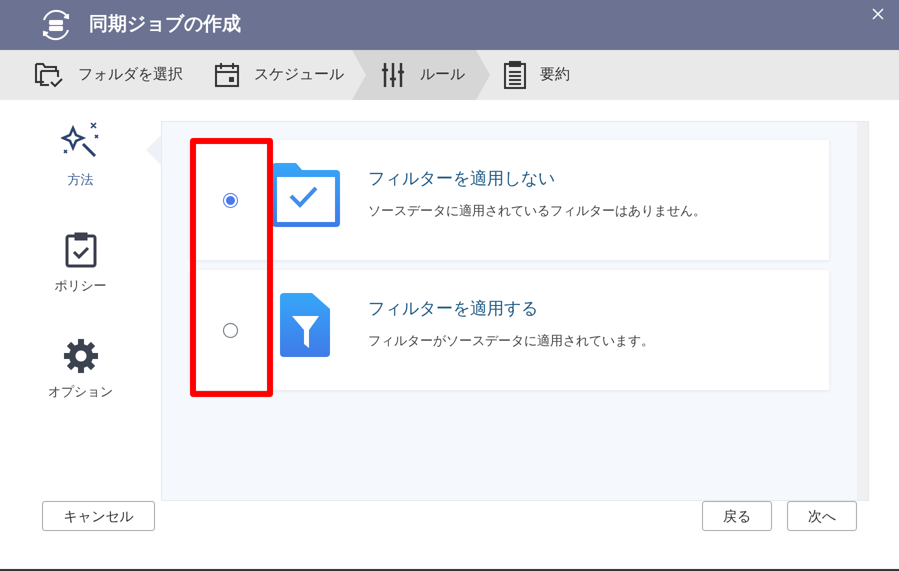 This screenshot has height=571, width=899. What do you see at coordinates (394, 75) in the screenshot?
I see `sliders-icon` at bounding box center [394, 75].